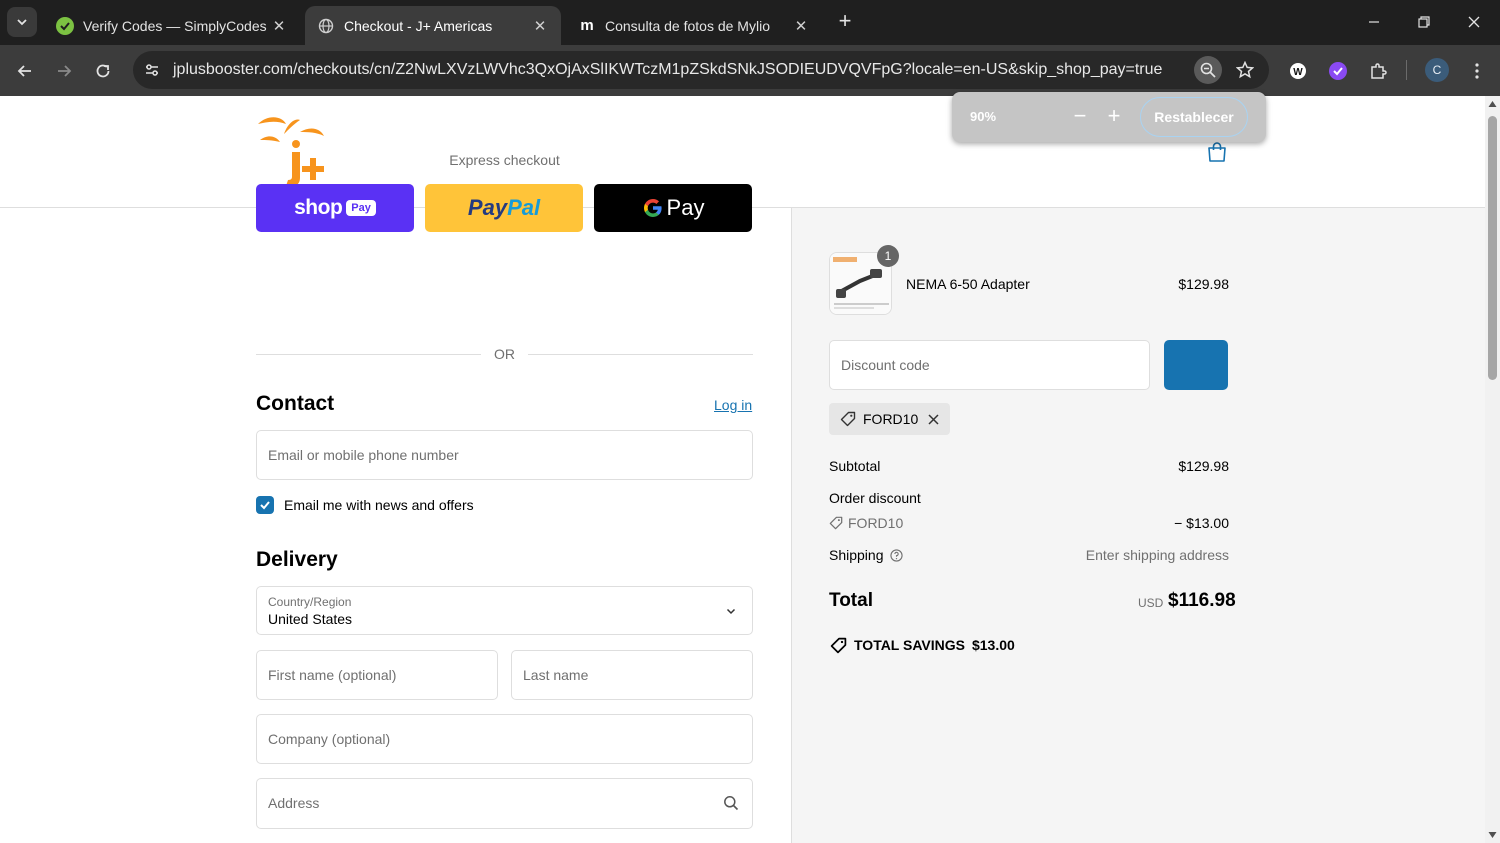 Image resolution: width=1500 pixels, height=843 pixels. What do you see at coordinates (172, 25) in the screenshot?
I see `tab-verify-codes: Verify Codes — SimplyCodes ✕` at bounding box center [172, 25].